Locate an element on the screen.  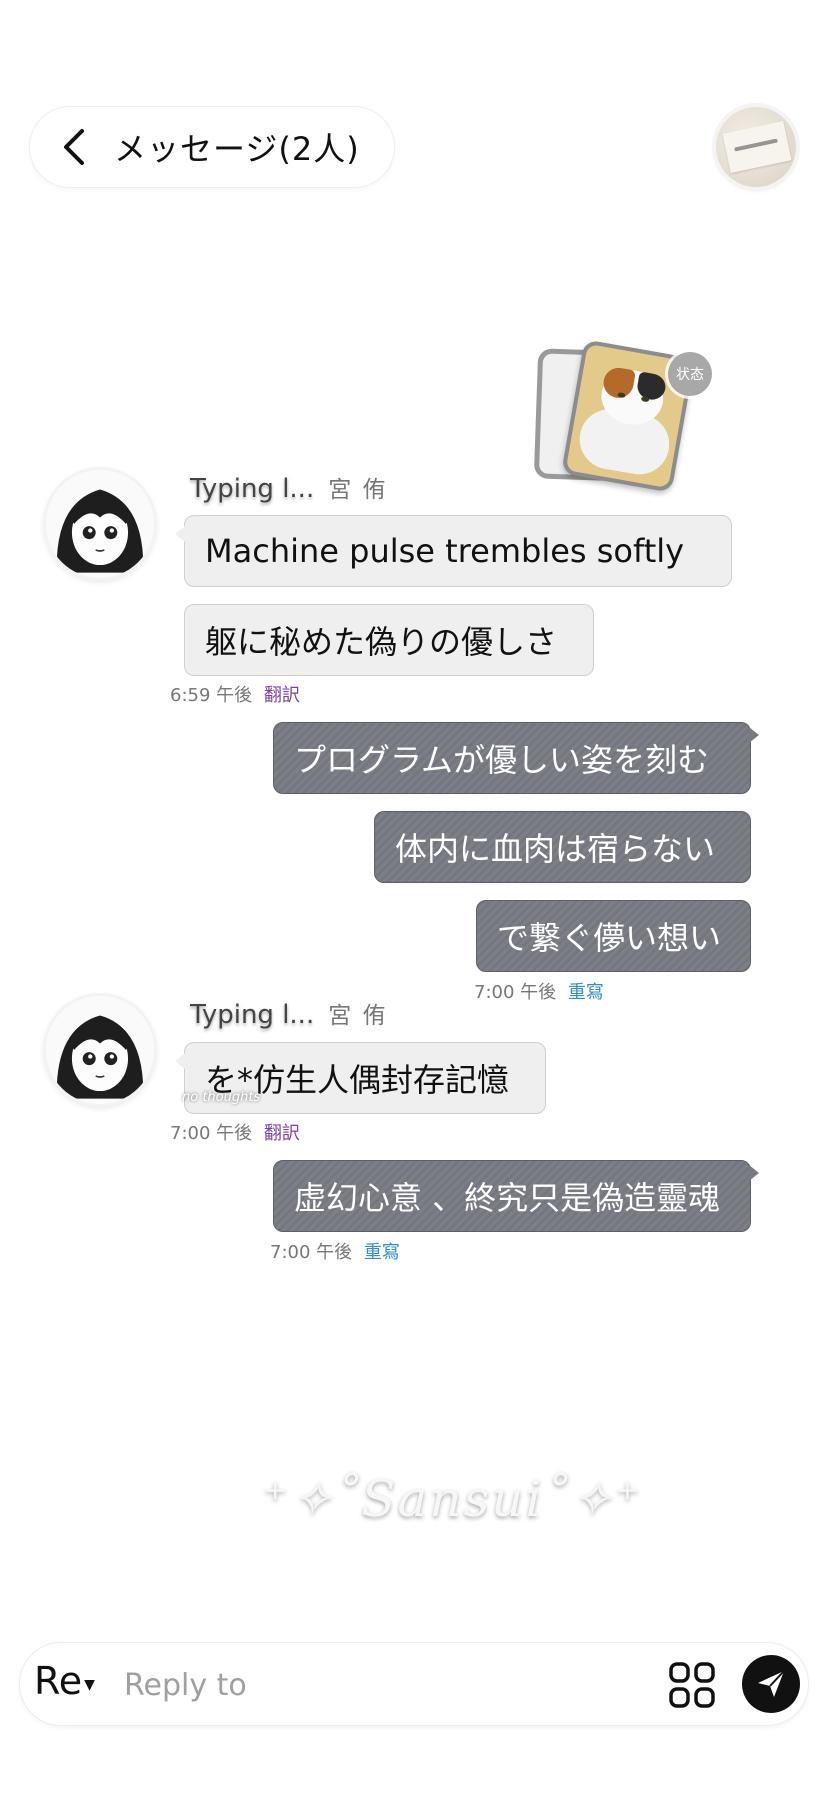
message-text: Machine pulse trembles softly is located at coordinates (445, 551).